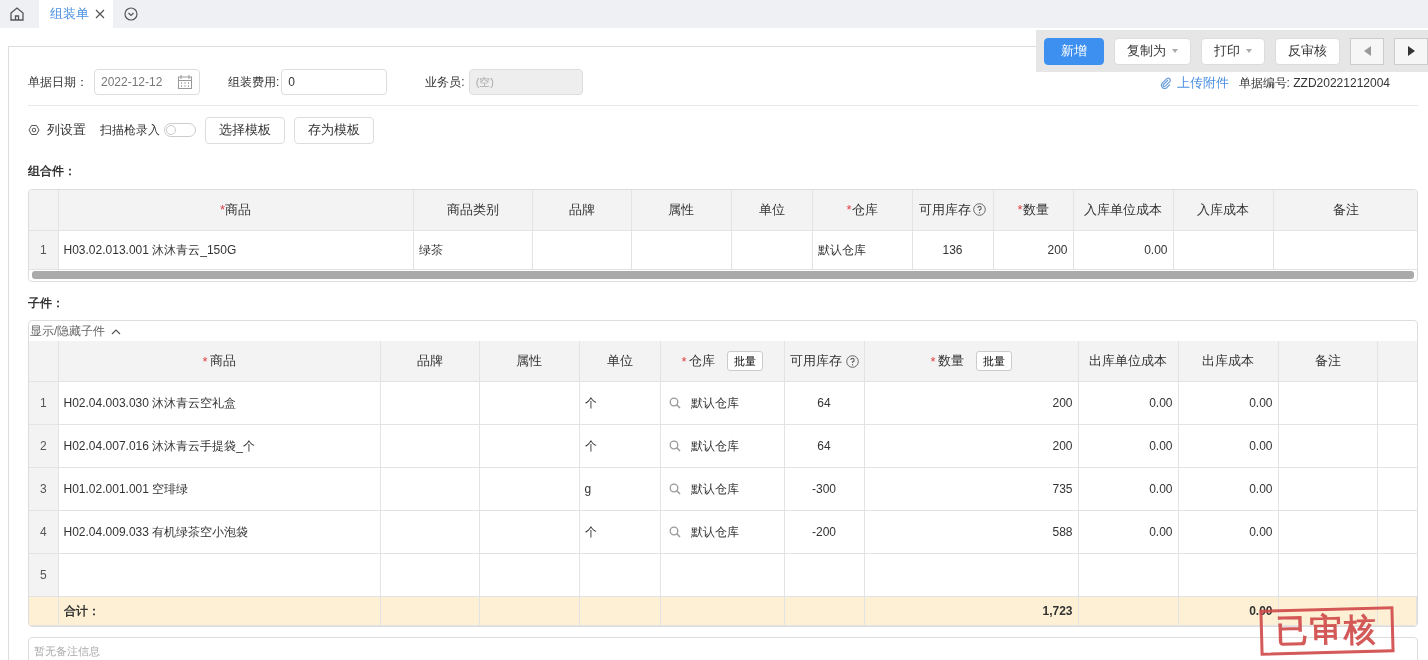 This screenshot has height=660, width=1428. Describe the element at coordinates (43, 489) in the screenshot. I see `row-number: 3` at that location.